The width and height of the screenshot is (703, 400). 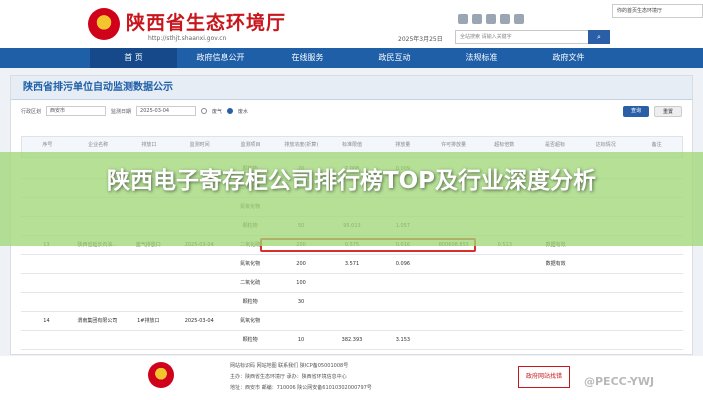 What do you see at coordinates (301, 340) in the screenshot?
I see `table-cell: 10` at bounding box center [301, 340].